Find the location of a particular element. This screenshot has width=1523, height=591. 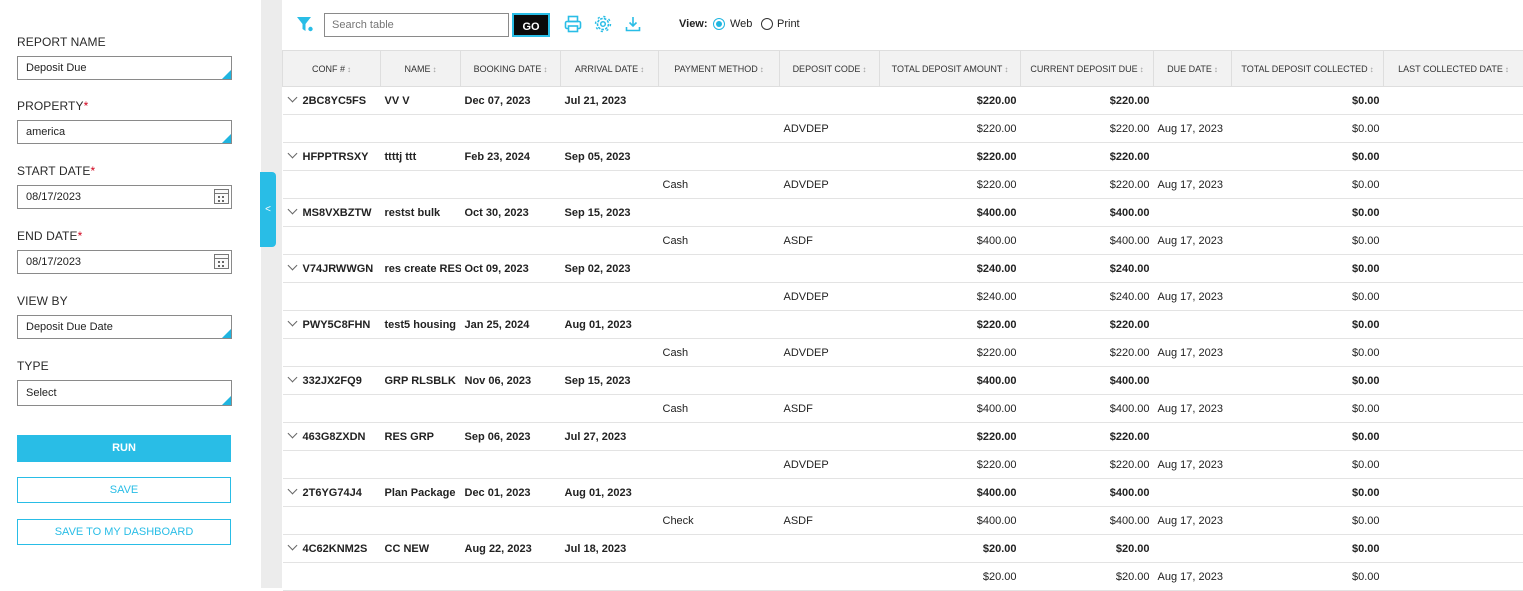

report-name-select: Deposit Due is located at coordinates (124, 68).